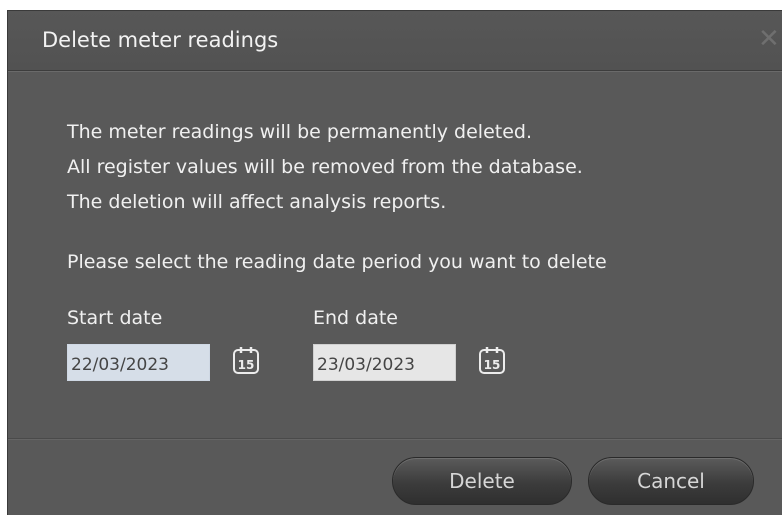  What do you see at coordinates (160, 40) in the screenshot?
I see `dialog-title: Delete meter readings` at bounding box center [160, 40].